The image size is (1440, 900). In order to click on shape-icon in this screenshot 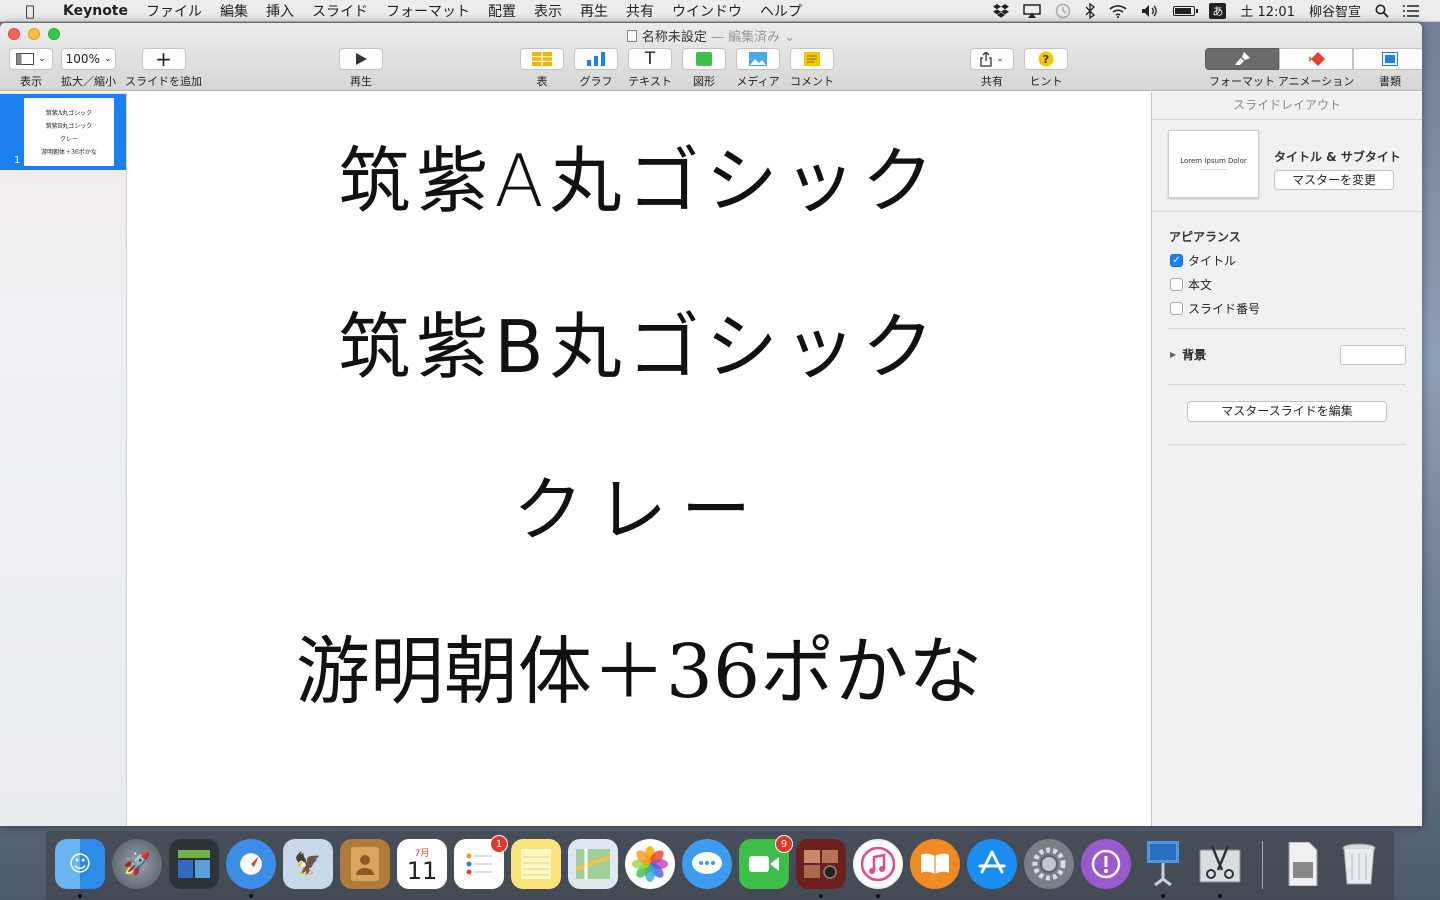, I will do `click(704, 59)`.